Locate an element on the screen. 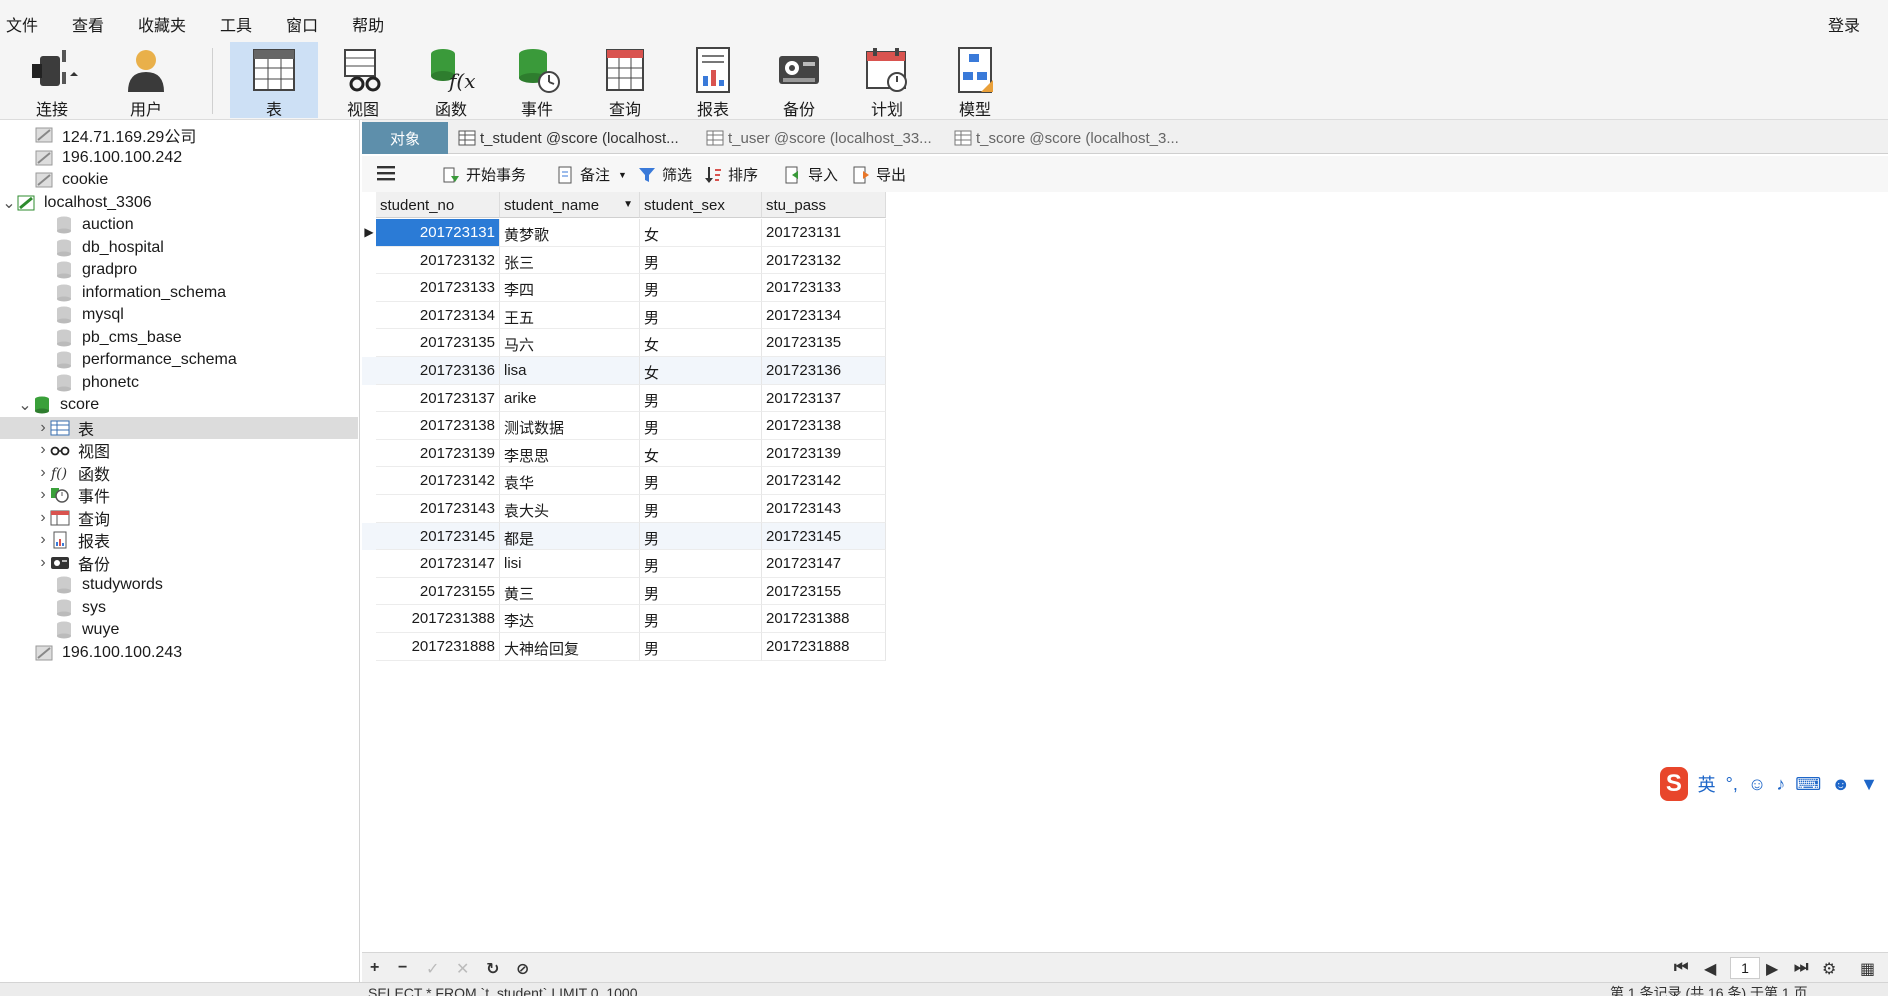  delete-record-icon: − is located at coordinates (402, 968).